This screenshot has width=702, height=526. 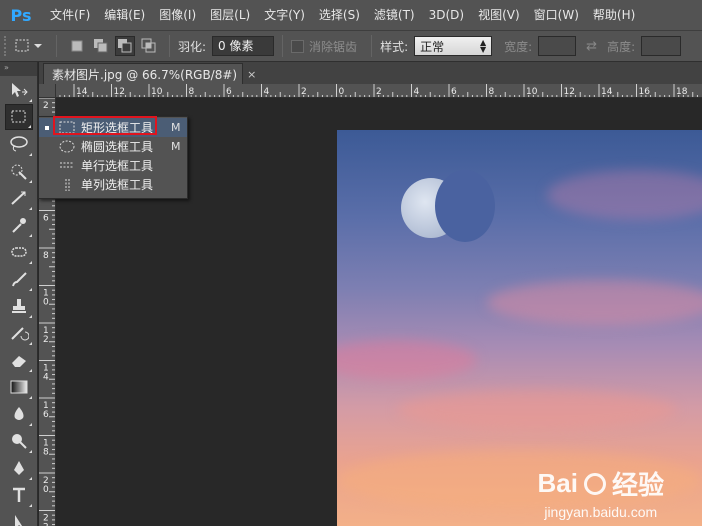 I want to click on menu-layer: 图层(L), so click(x=230, y=15).